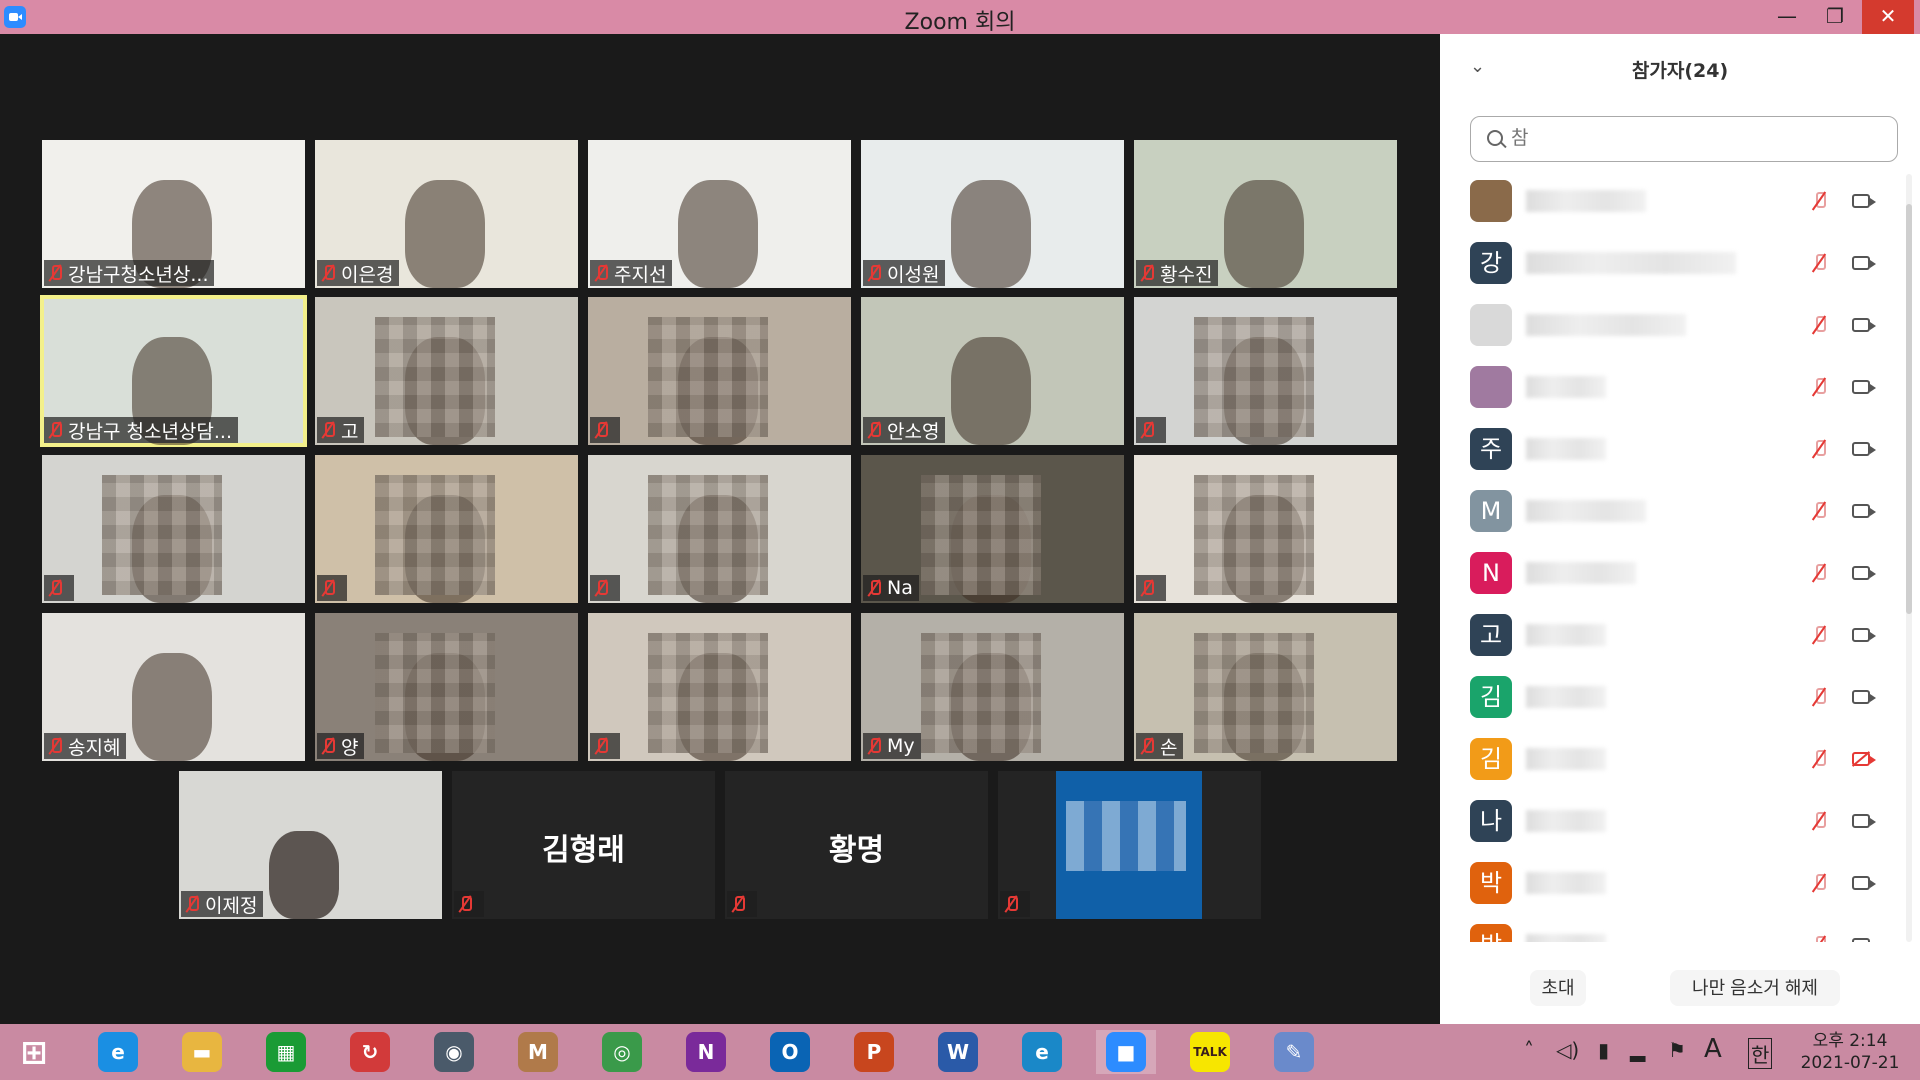 This screenshot has width=1920, height=1080. What do you see at coordinates (706, 1052) in the screenshot?
I see `taskbar-onenote-button: N` at bounding box center [706, 1052].